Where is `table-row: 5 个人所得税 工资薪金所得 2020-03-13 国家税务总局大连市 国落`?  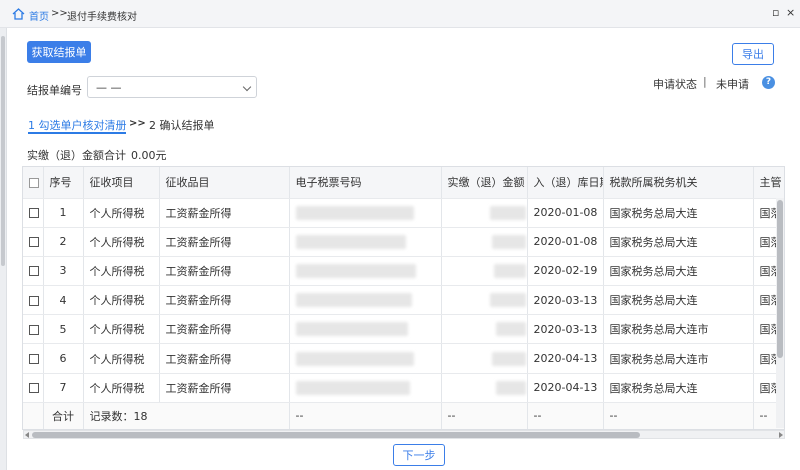
table-row: 5 个人所得税 工资薪金所得 2020-03-13 国家税务总局大连市 国落 is located at coordinates (403, 329).